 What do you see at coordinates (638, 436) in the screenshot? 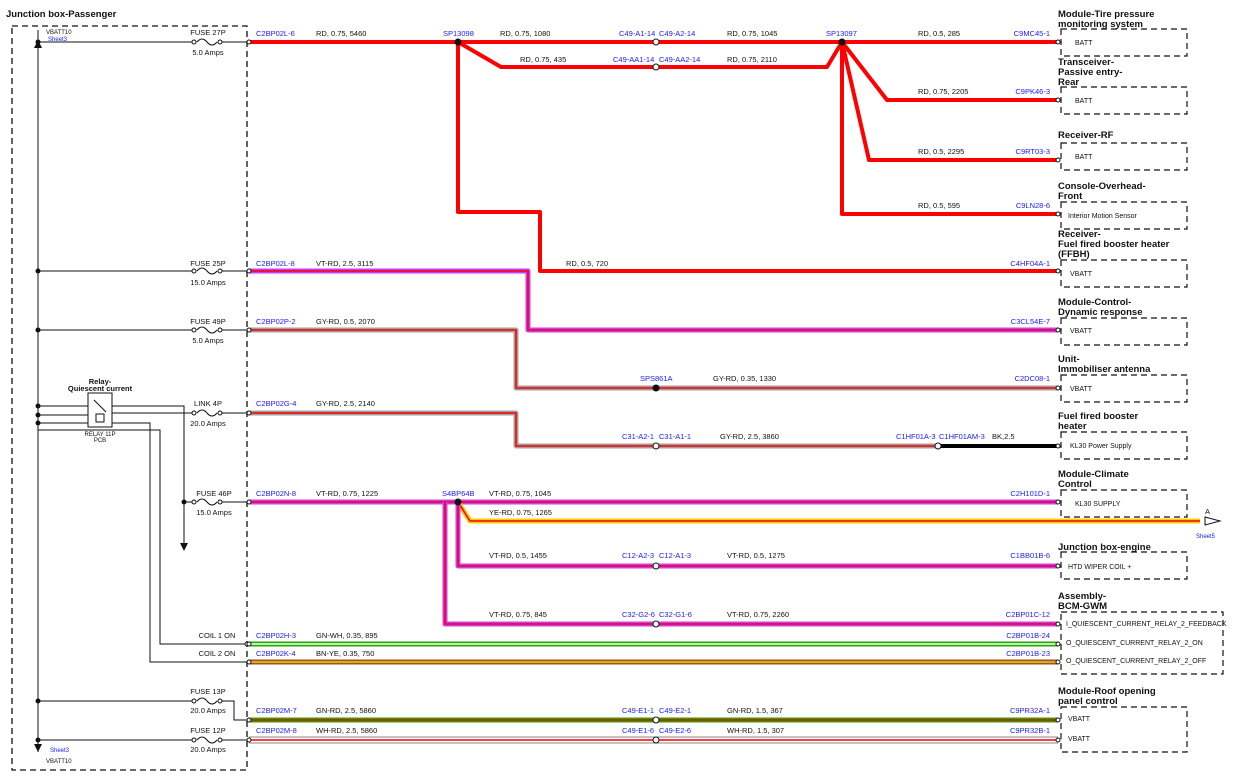
I see `inline-connector: C31-A2-1` at bounding box center [638, 436].